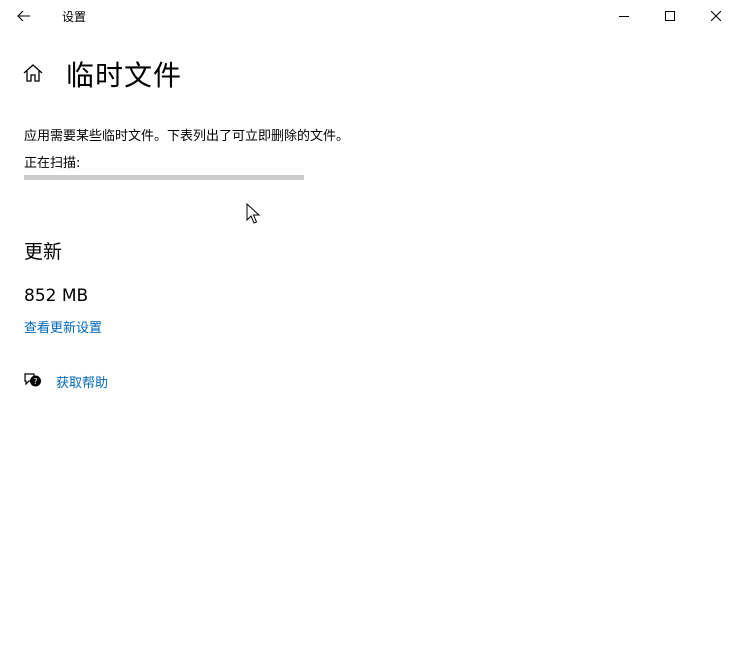 The image size is (739, 664). I want to click on home-icon, so click(33, 73).